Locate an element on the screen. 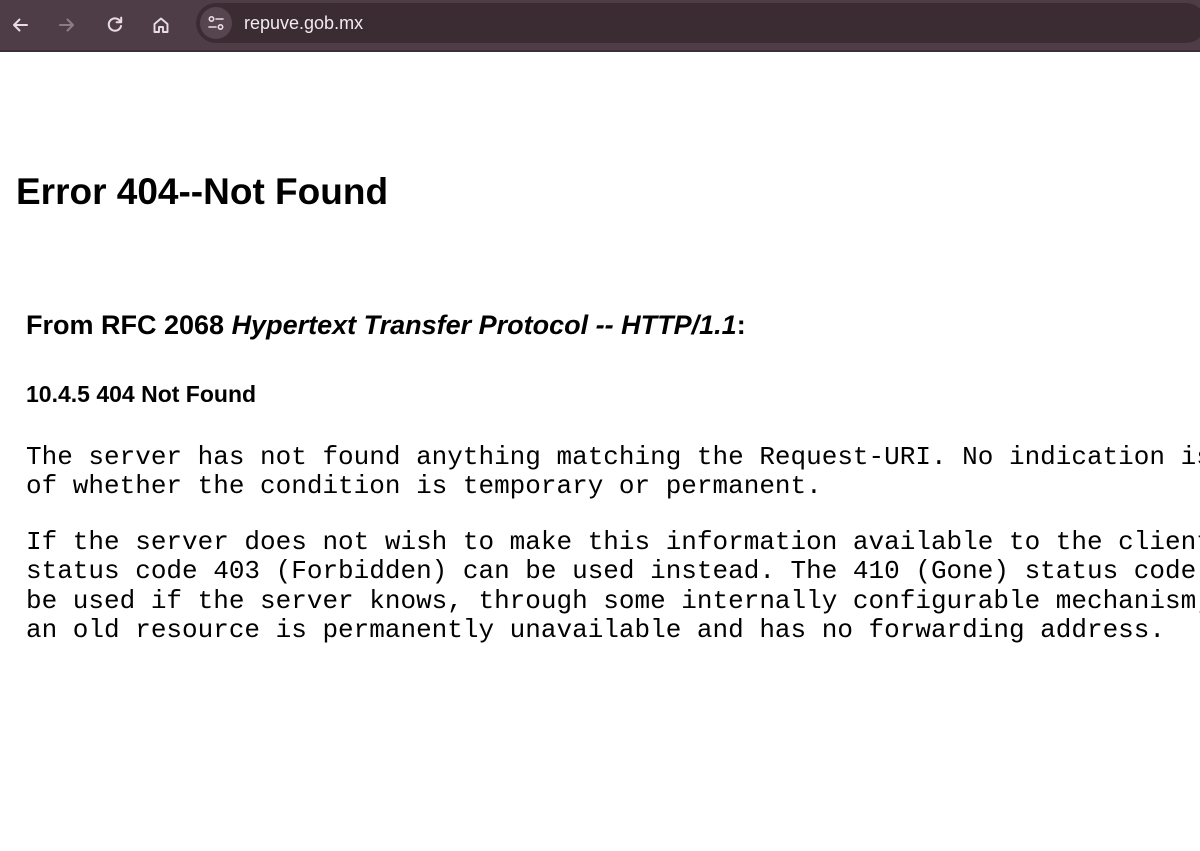  home-icon is located at coordinates (161, 25).